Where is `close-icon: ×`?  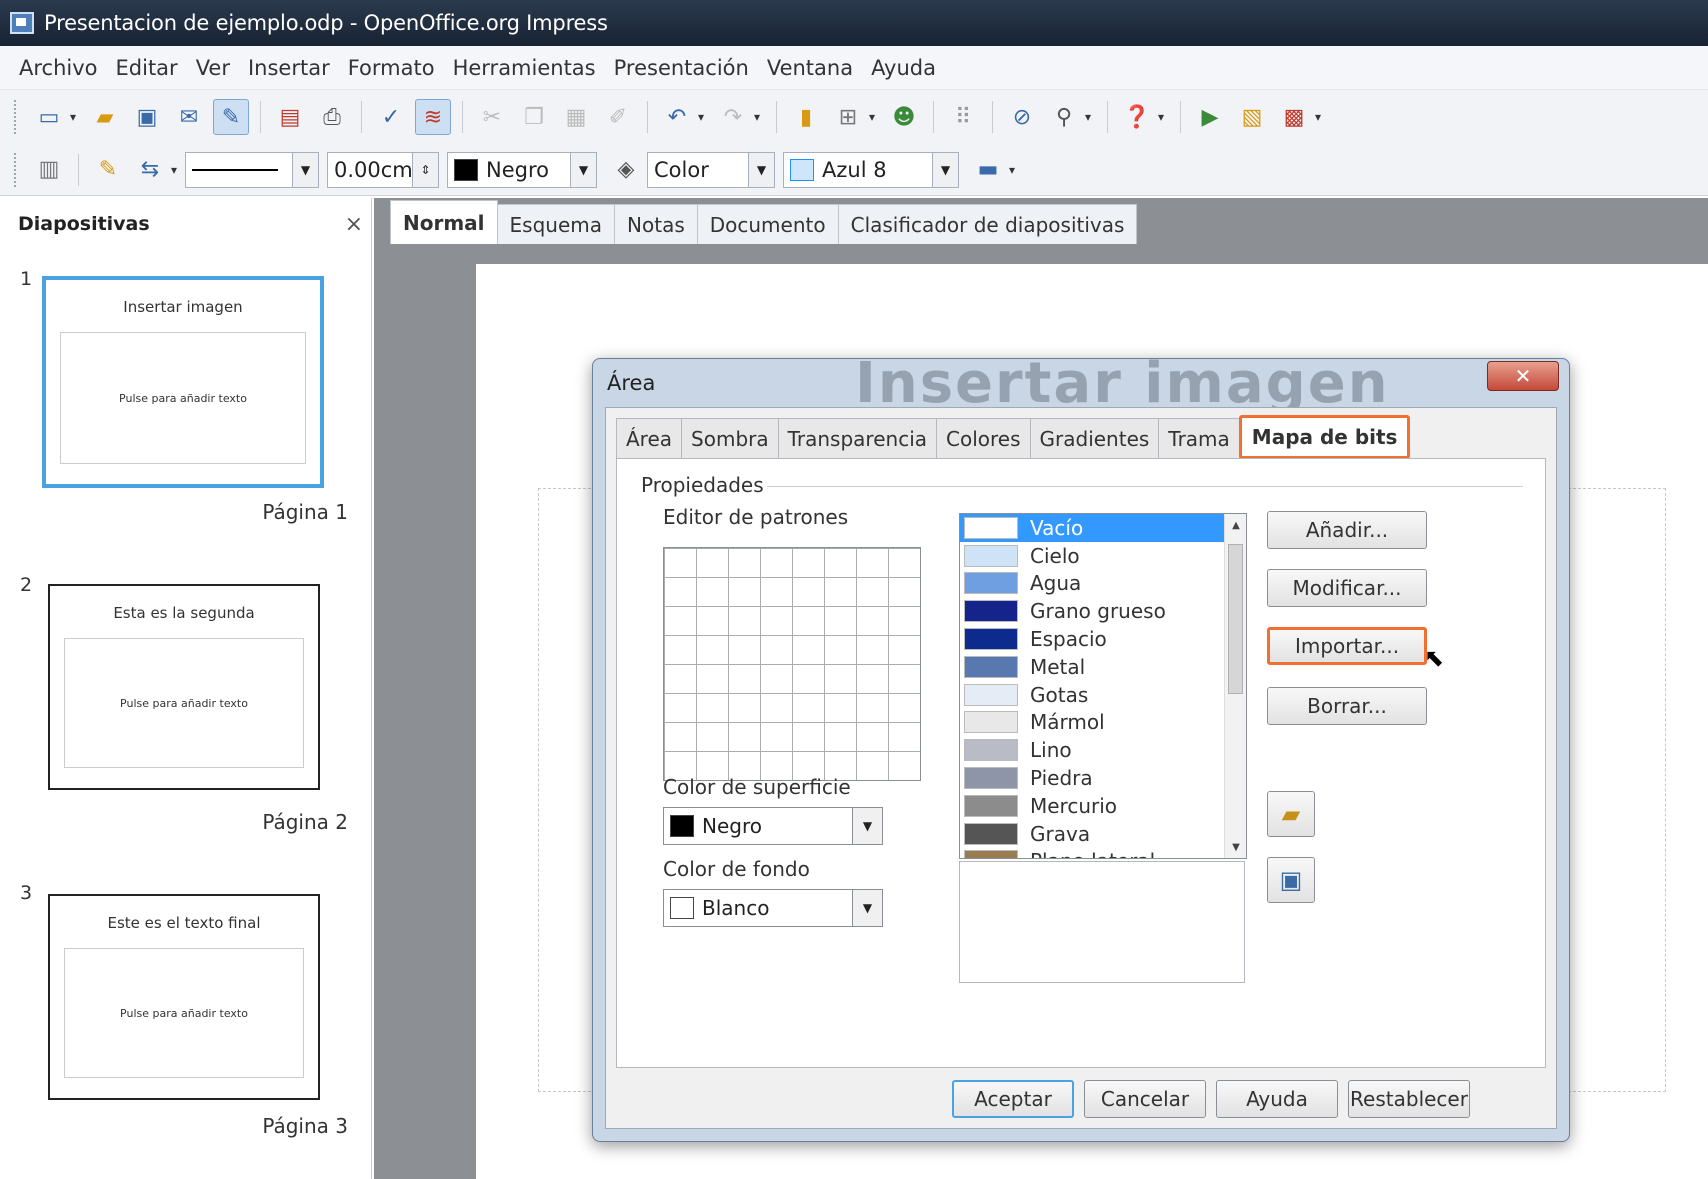 close-icon: × is located at coordinates (354, 224).